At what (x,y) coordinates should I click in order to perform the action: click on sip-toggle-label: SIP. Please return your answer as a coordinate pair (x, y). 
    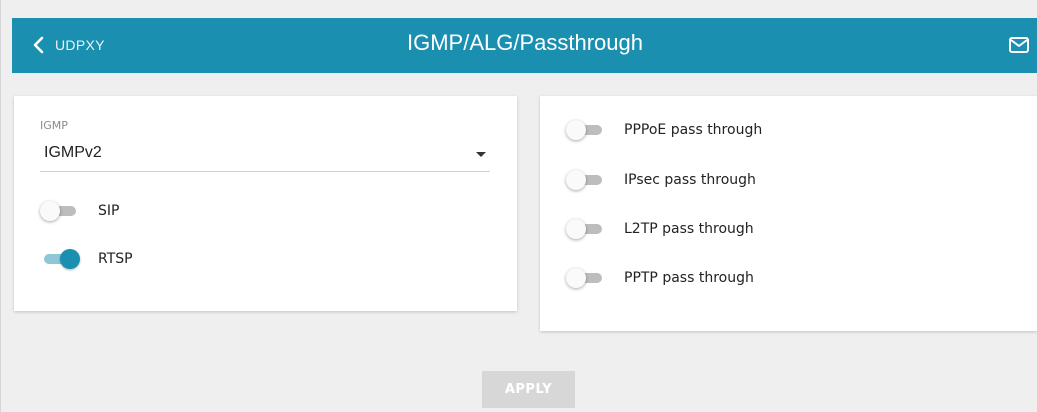
    Looking at the image, I should click on (109, 211).